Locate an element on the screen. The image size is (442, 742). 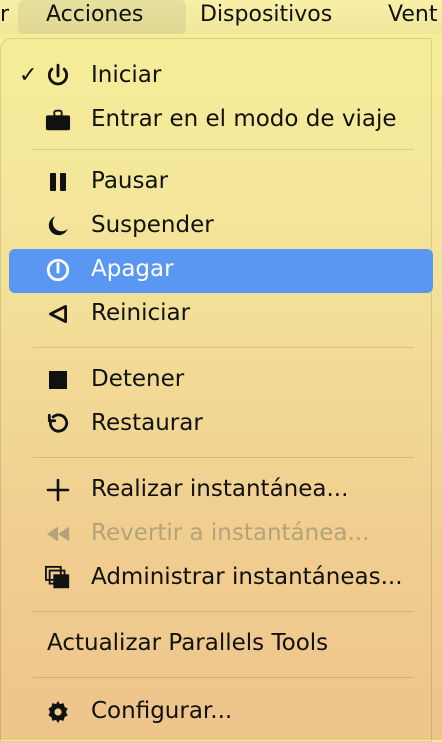
menubar-item-partial-left: r is located at coordinates (10, 17).